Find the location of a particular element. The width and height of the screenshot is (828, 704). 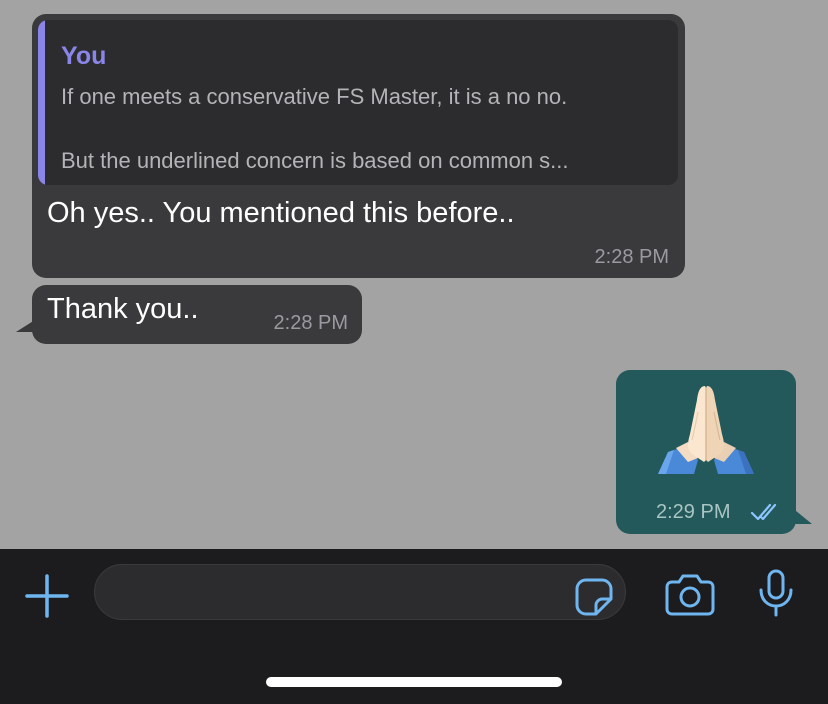

microphone-icon is located at coordinates (776, 593).